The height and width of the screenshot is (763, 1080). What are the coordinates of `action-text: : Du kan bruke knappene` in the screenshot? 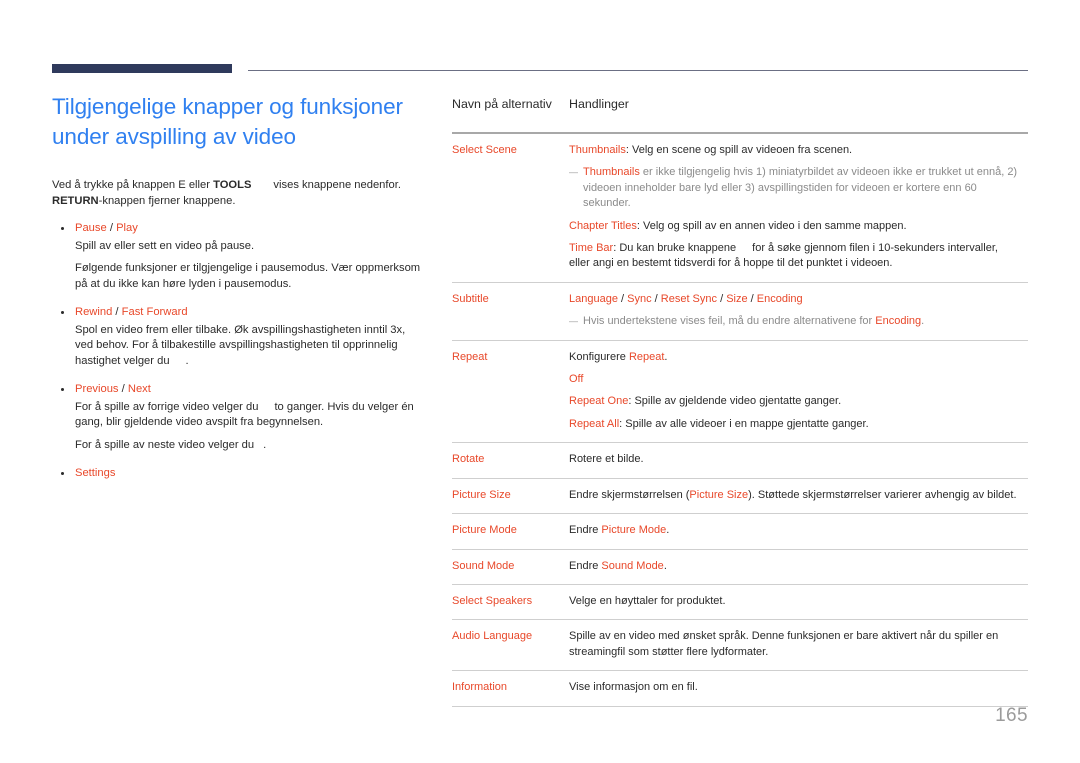 It's located at (675, 248).